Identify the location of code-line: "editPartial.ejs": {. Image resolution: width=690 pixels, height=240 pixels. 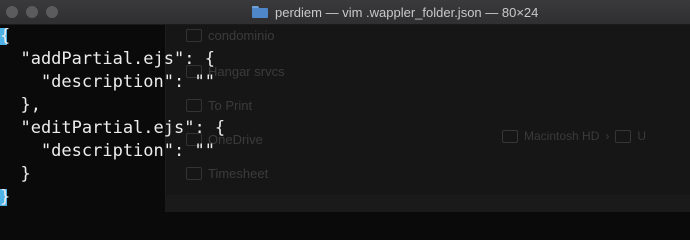
(113, 128).